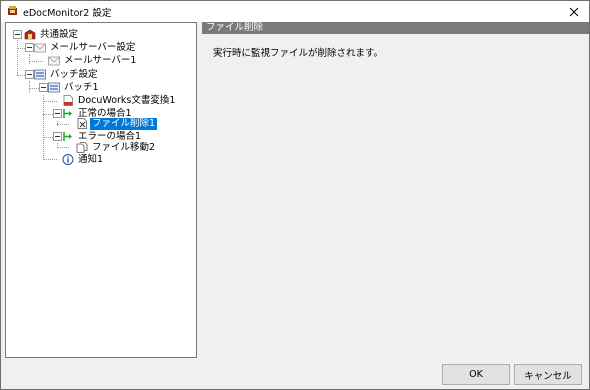  I want to click on tree-item-label: メールサーバー1, so click(100, 60).